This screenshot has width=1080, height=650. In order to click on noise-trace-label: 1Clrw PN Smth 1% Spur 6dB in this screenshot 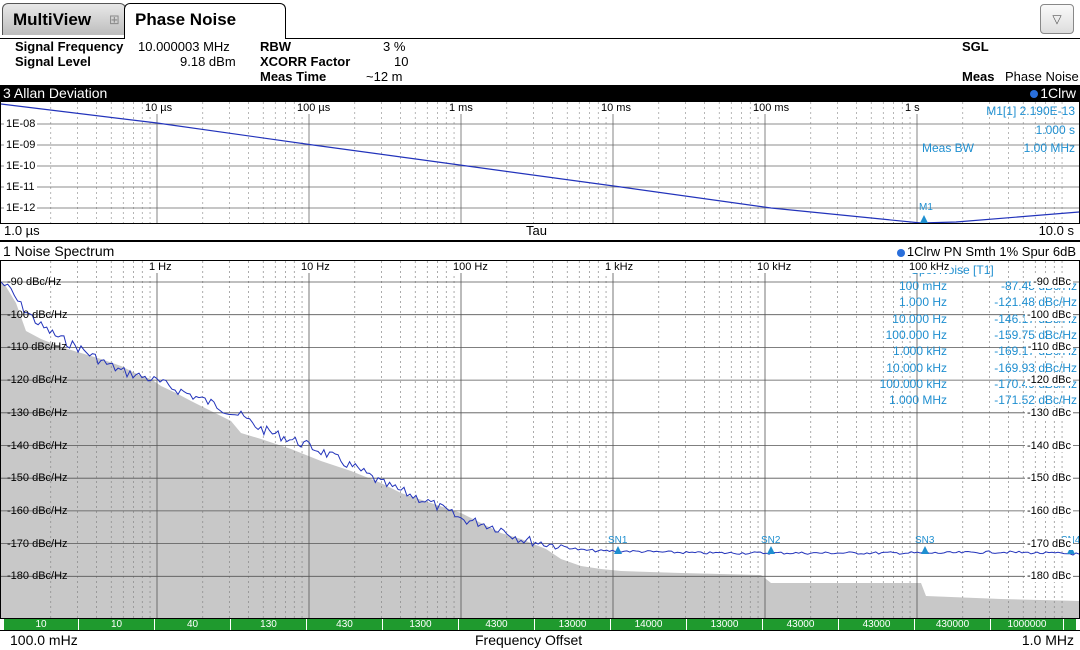, I will do `click(991, 251)`.